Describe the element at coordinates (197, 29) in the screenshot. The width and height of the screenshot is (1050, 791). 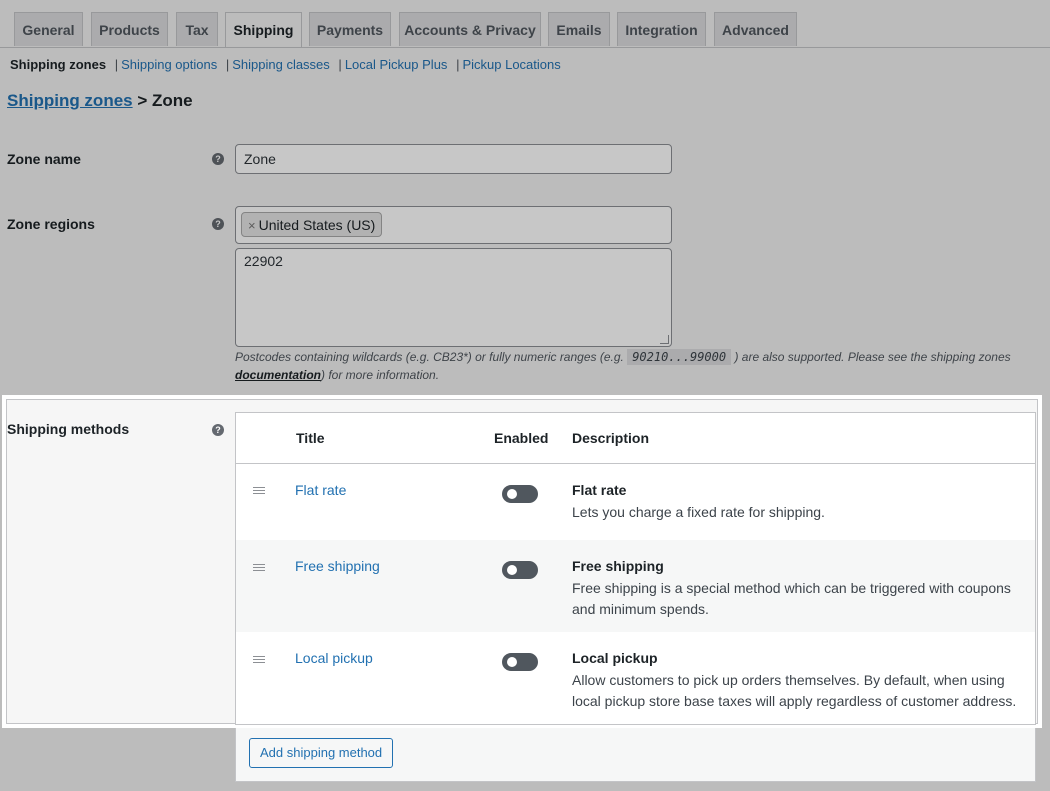
I see `tab-tax: Tax` at that location.